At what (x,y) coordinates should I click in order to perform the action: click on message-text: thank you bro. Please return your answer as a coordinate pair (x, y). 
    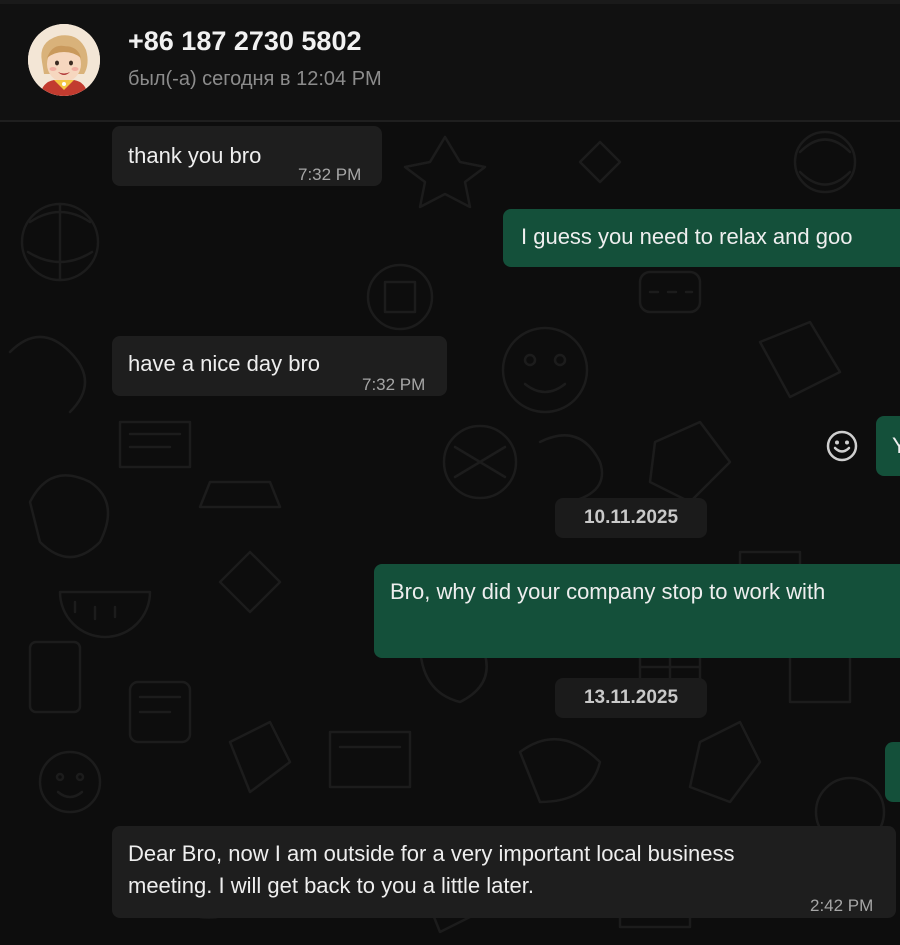
    Looking at the image, I should click on (195, 155).